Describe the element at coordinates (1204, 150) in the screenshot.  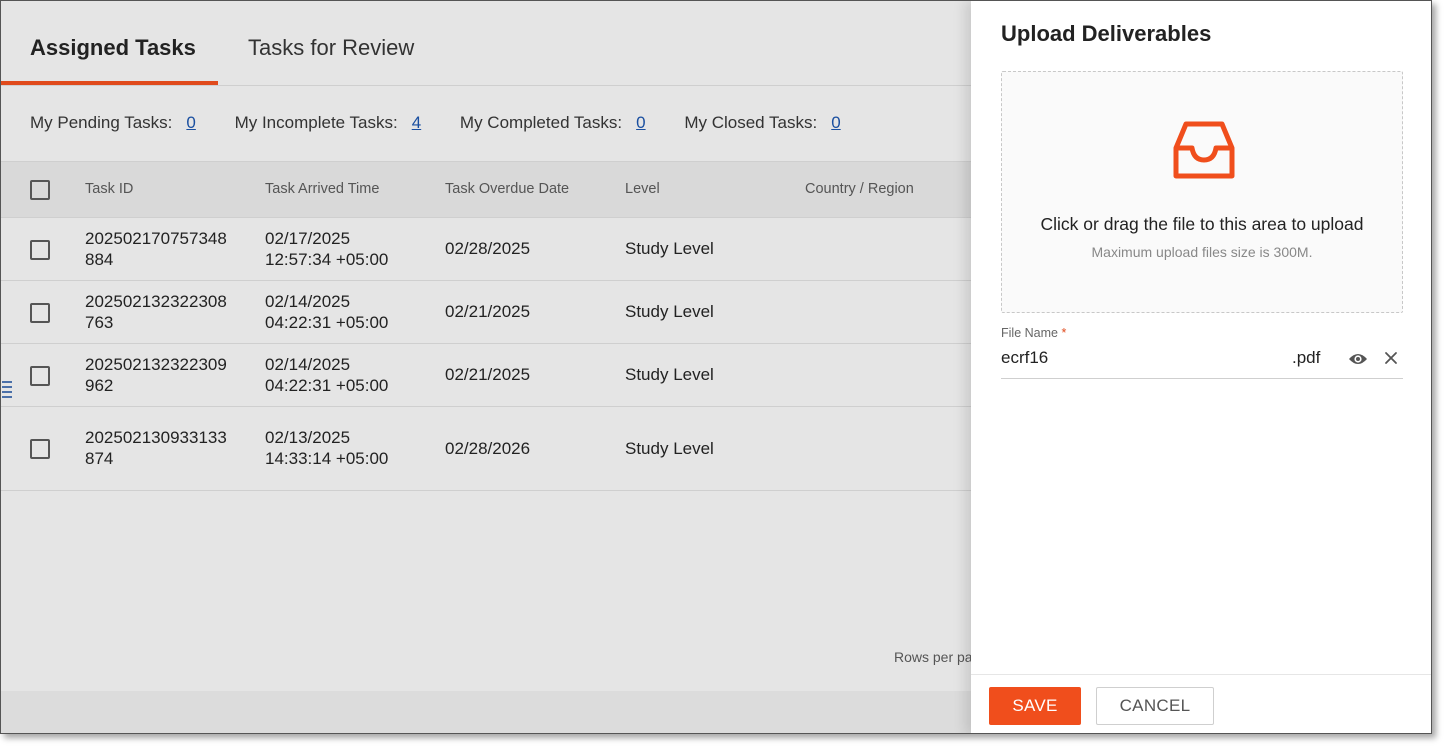
I see `inbox-icon` at that location.